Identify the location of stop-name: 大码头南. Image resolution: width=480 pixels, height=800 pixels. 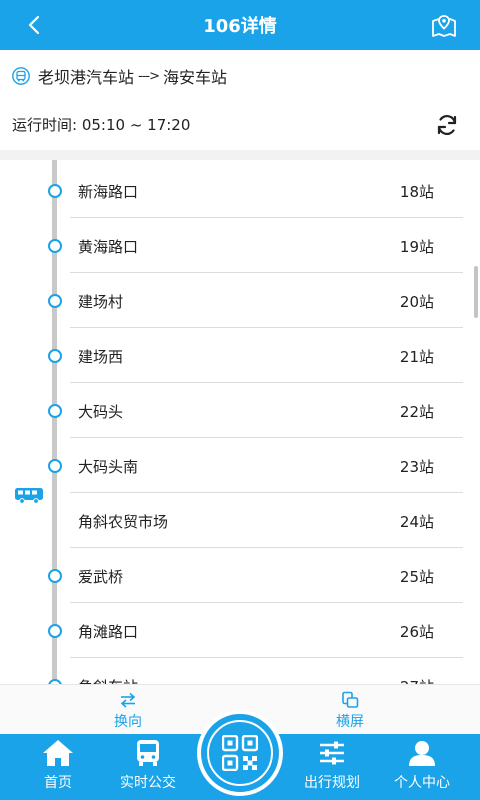
(108, 467).